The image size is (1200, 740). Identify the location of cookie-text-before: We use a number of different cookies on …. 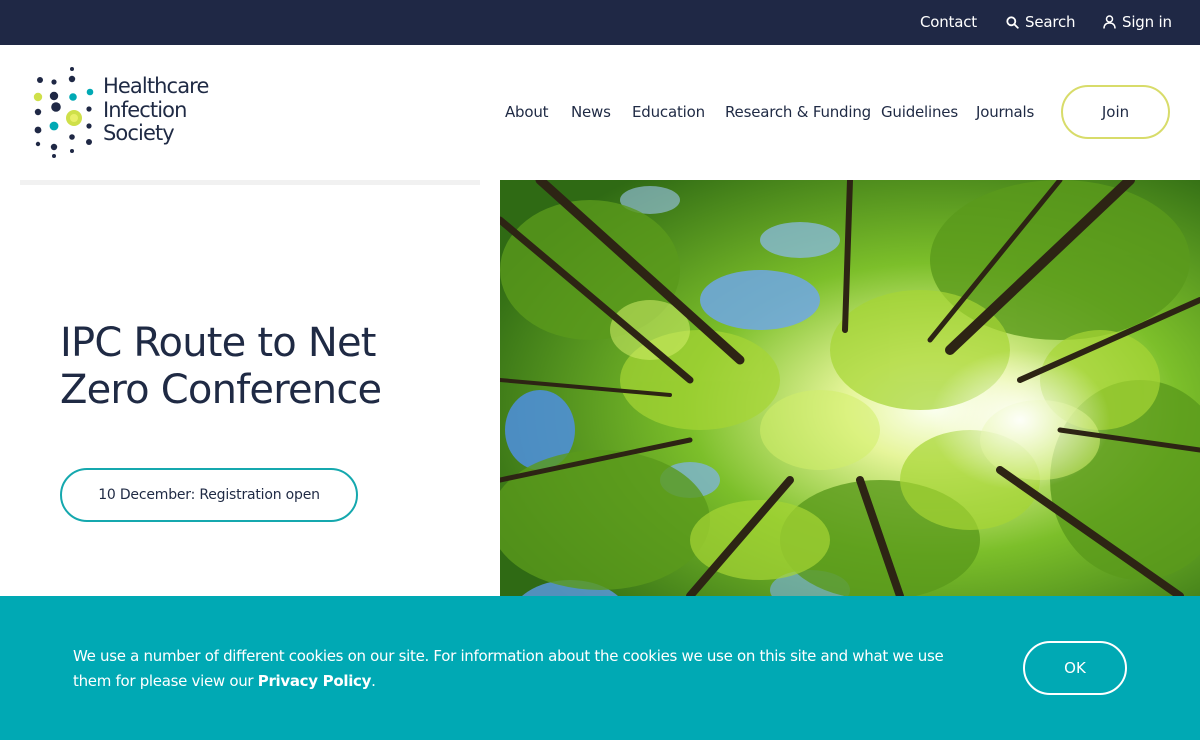
(508, 668).